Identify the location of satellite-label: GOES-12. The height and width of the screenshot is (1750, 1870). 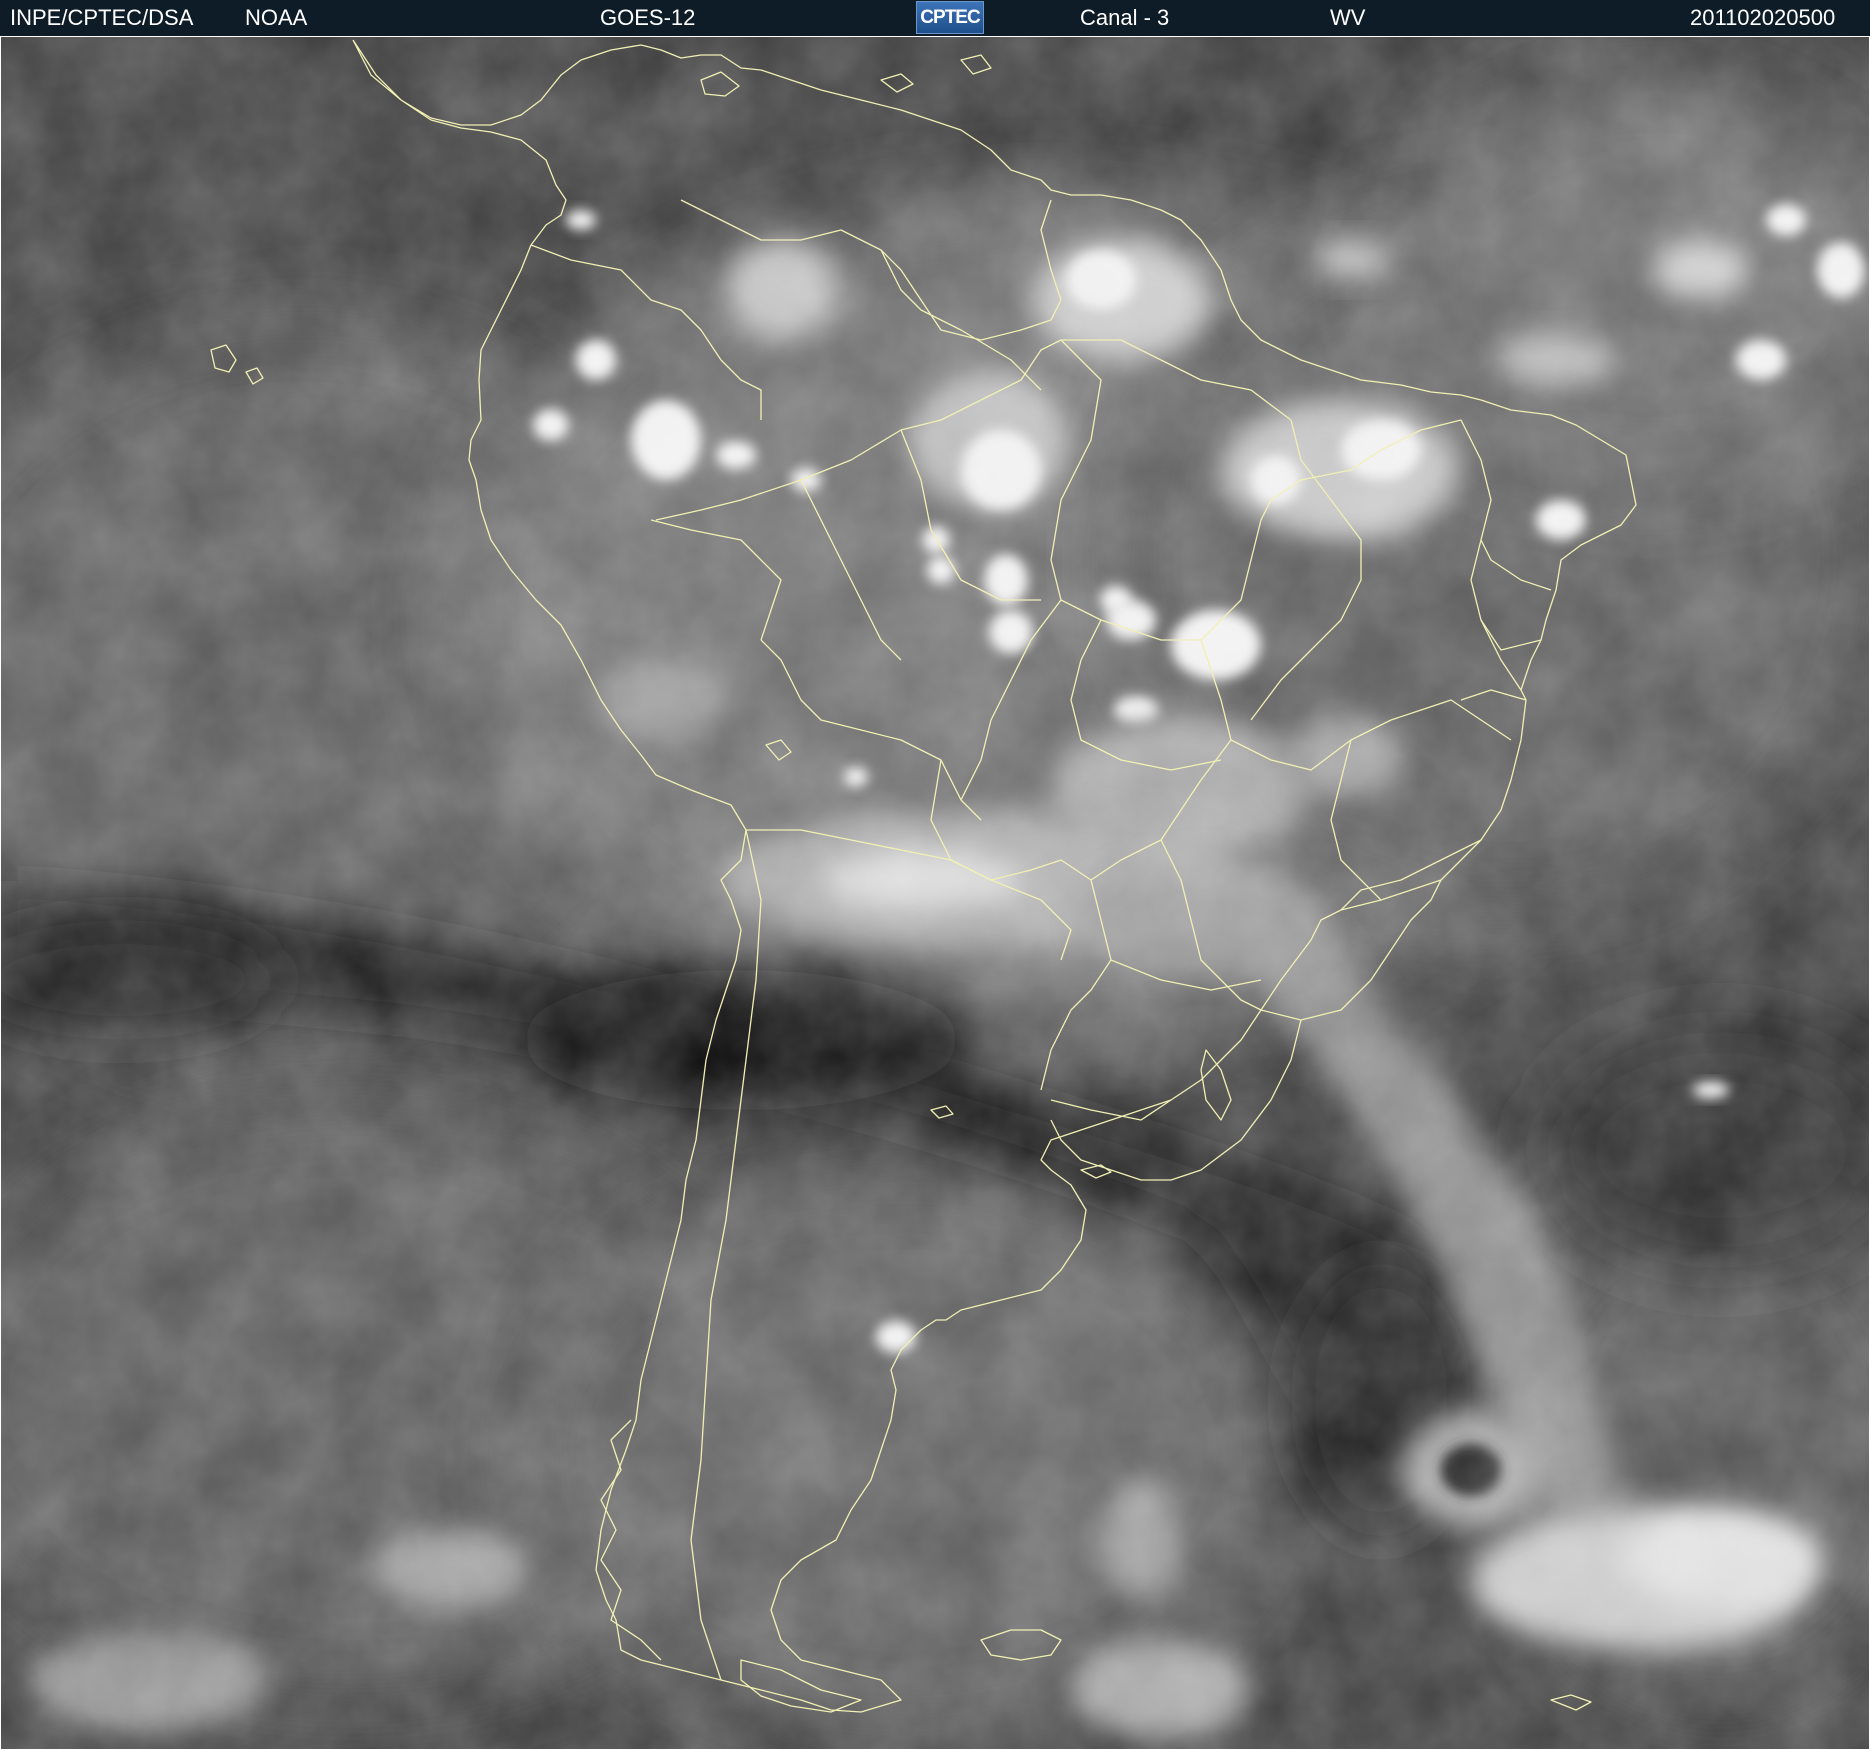
(648, 17).